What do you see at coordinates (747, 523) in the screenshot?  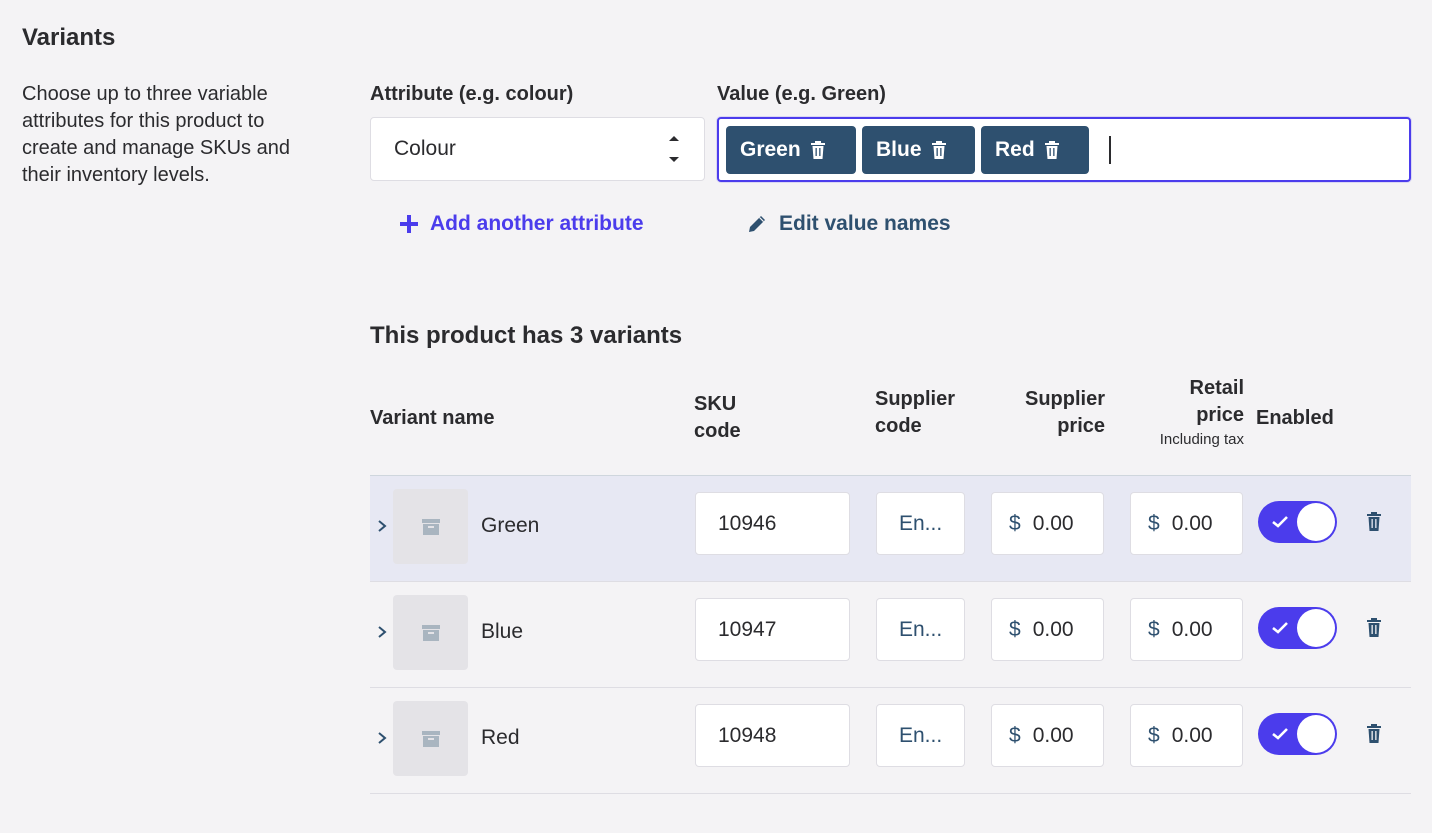 I see `sku-value: 10946` at bounding box center [747, 523].